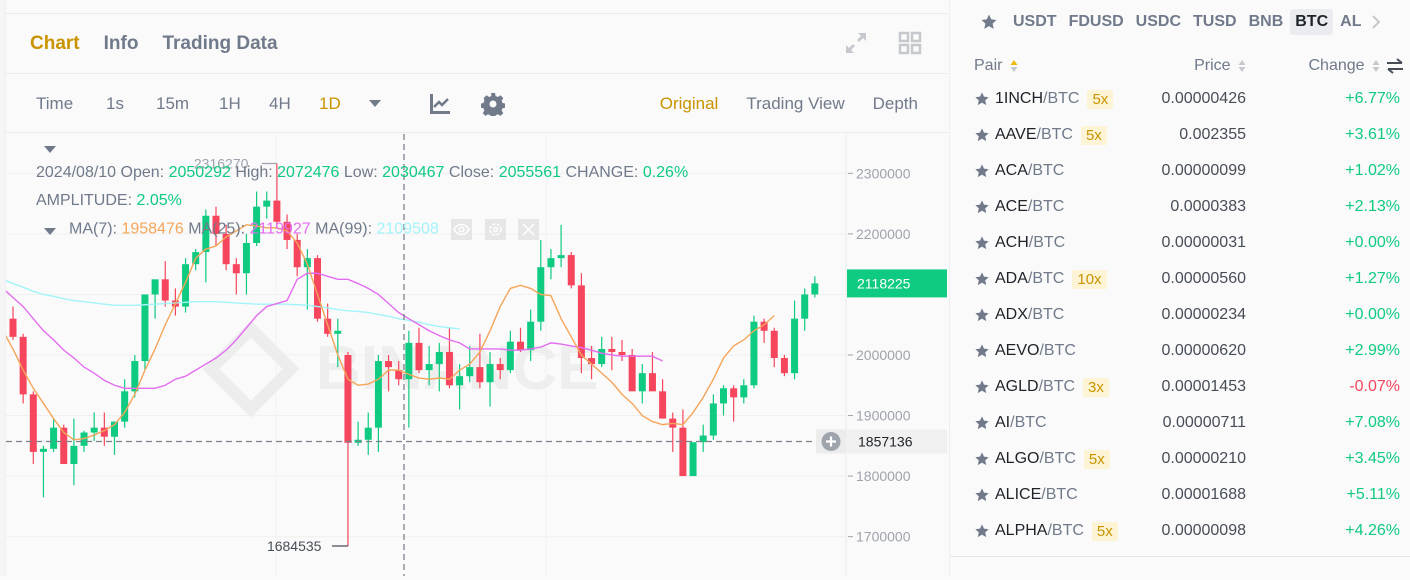 The width and height of the screenshot is (1410, 580). What do you see at coordinates (1187, 351) in the screenshot?
I see `market-row: AEVO/BTC 0.00000620 +2.99%` at bounding box center [1187, 351].